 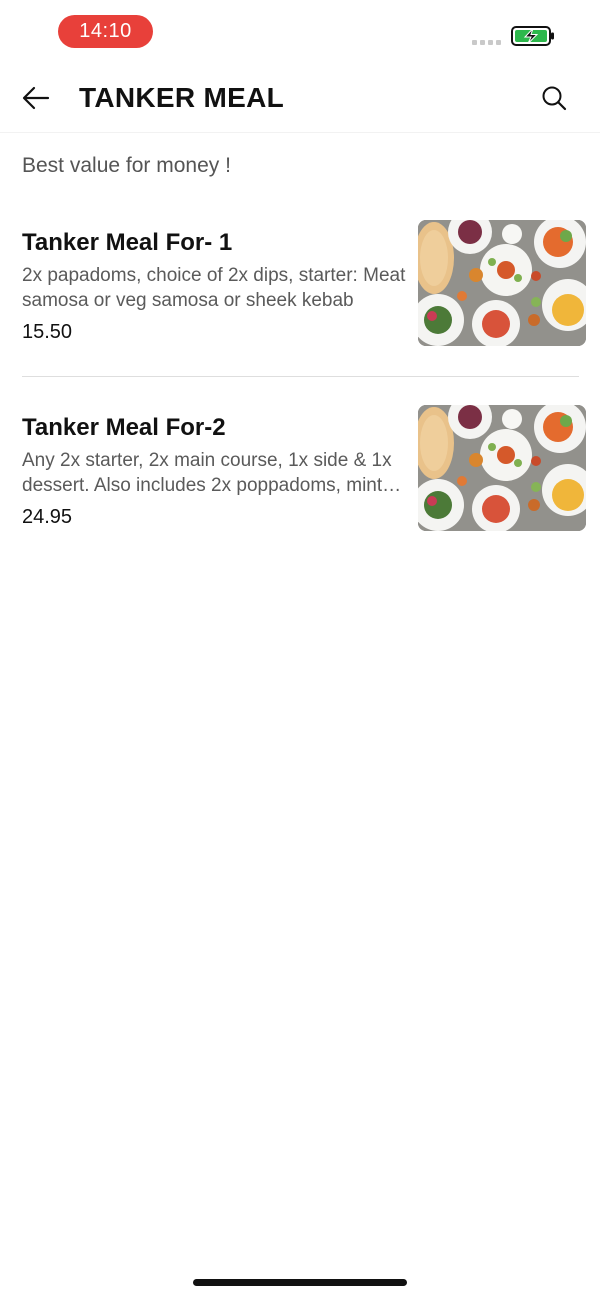 I want to click on back-button, so click(x=36, y=98).